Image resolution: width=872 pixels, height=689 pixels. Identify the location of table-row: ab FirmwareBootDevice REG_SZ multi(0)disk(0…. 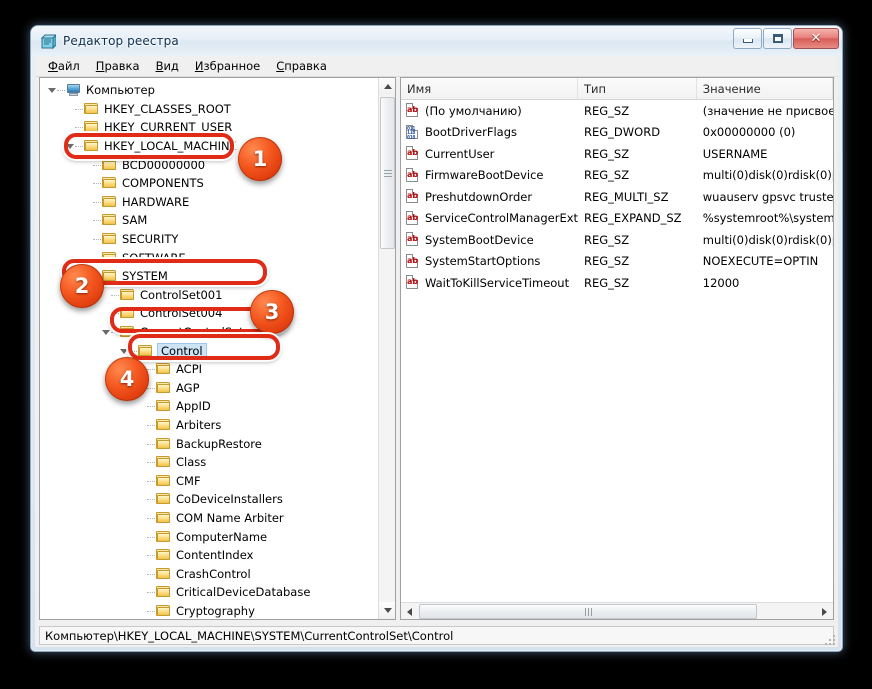
(617, 176).